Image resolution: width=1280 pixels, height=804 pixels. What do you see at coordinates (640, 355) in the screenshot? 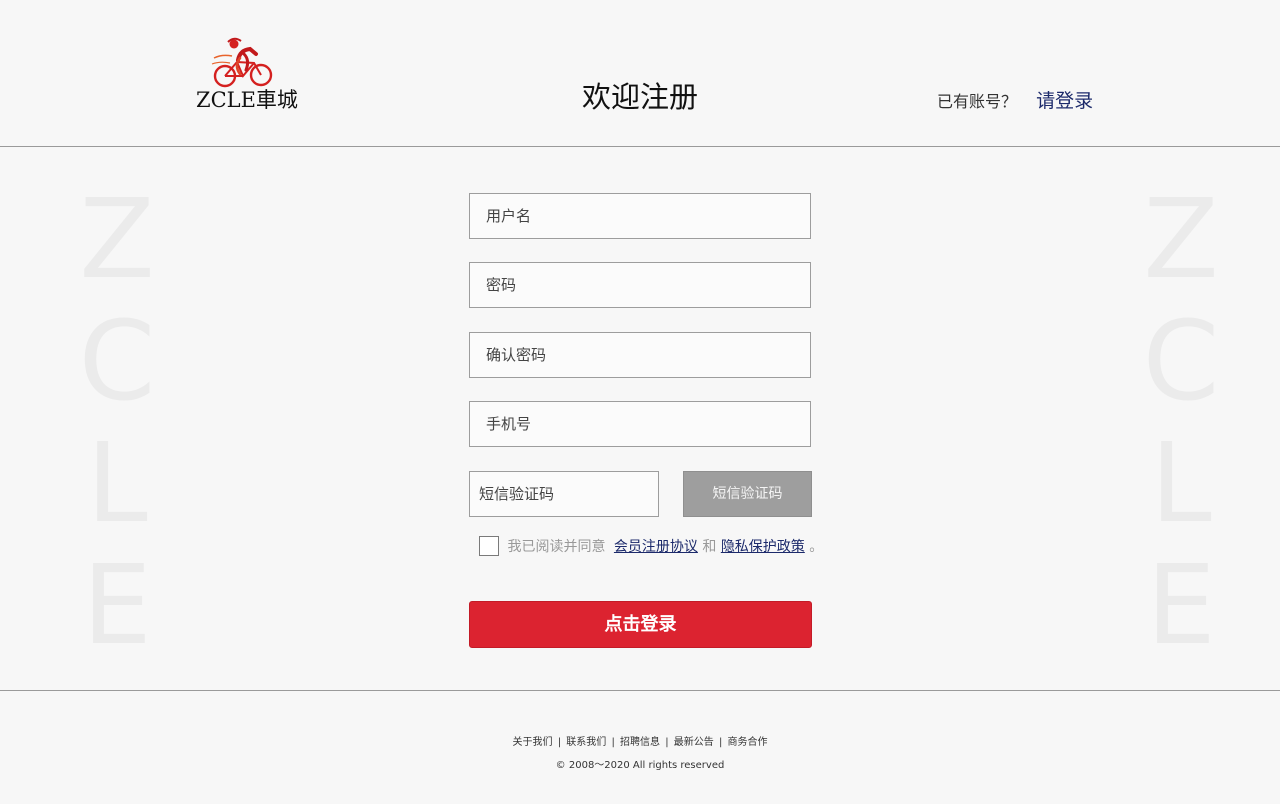
I see `confirm-password-input` at bounding box center [640, 355].